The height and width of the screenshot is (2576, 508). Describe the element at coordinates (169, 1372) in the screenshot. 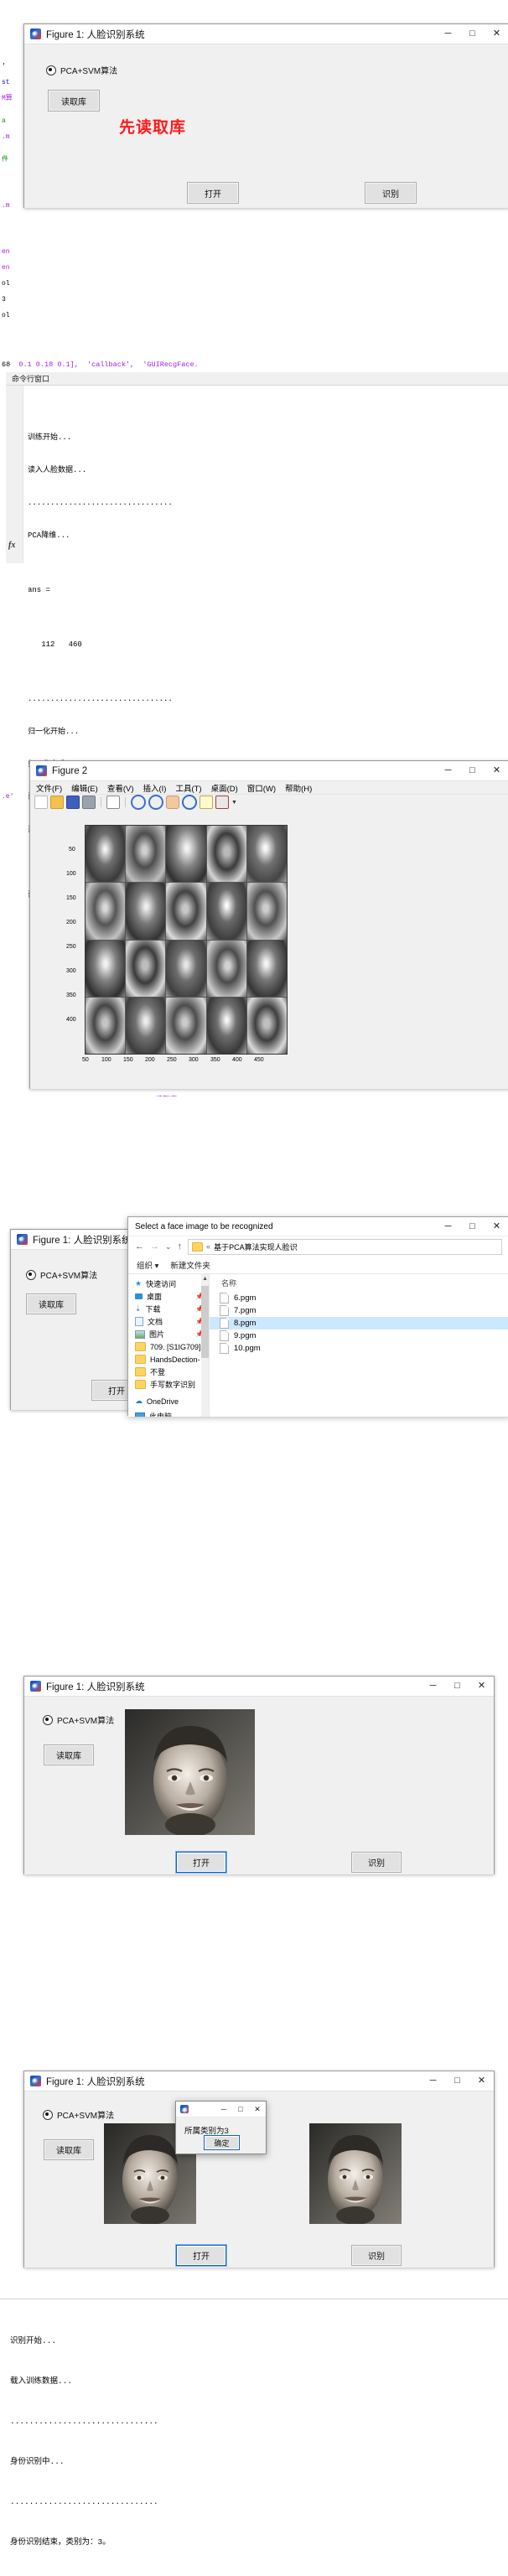

I see `tree-item-folder-budeng: 不登` at that location.